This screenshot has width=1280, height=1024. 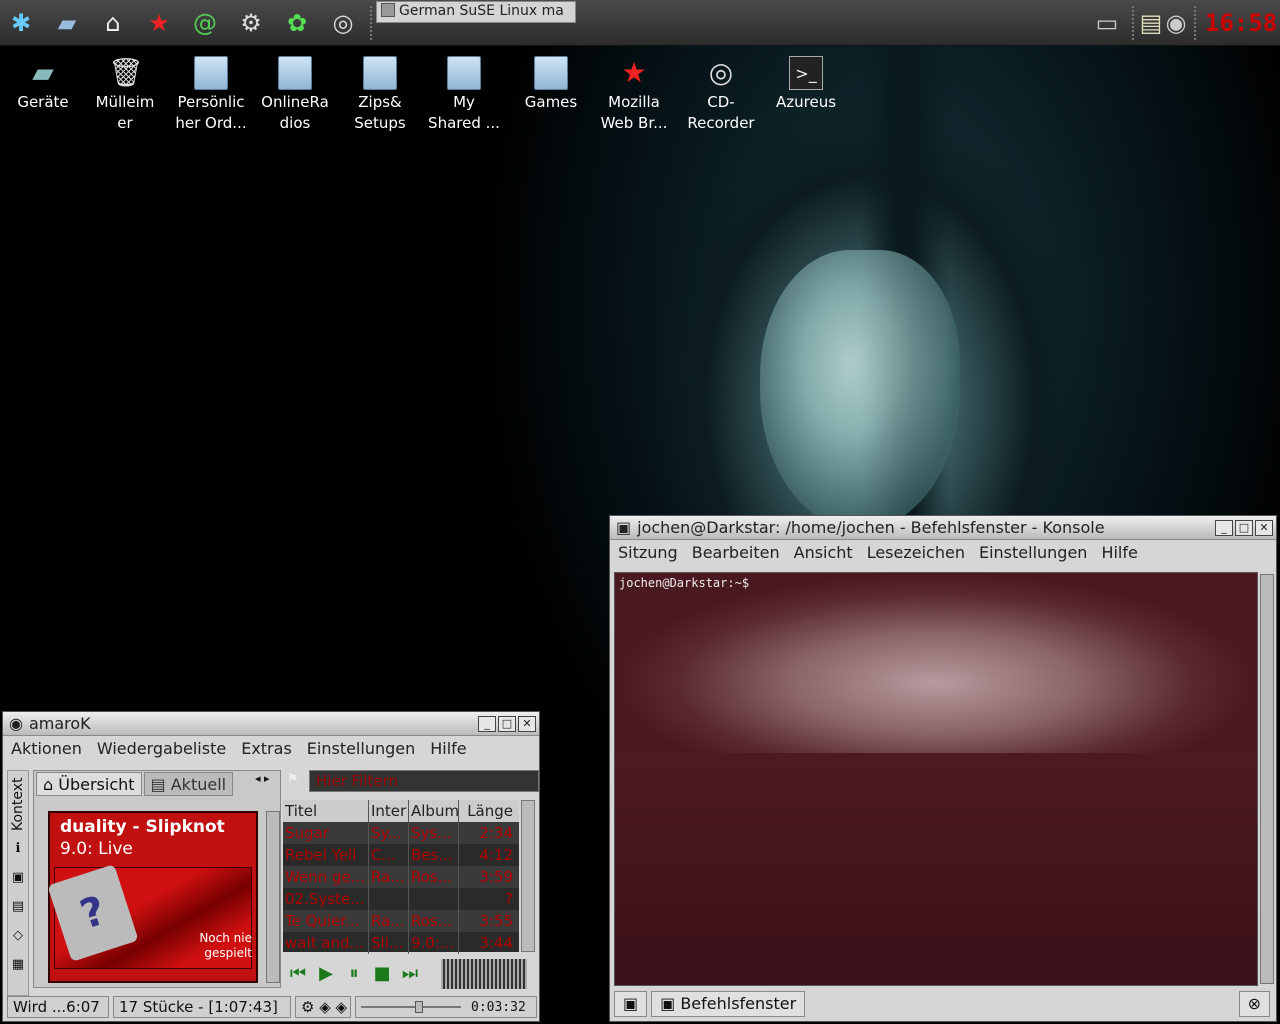 I want to click on desktop-icon-cdrecorder: ◎ CD- Recorder, so click(x=721, y=95).